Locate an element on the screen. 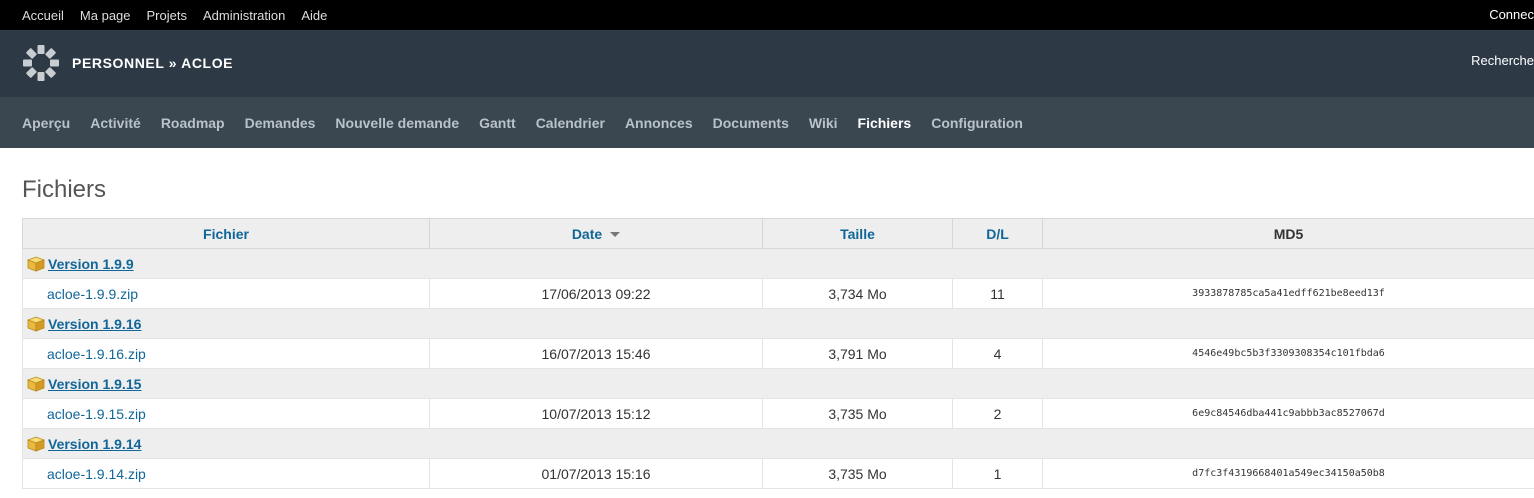 This screenshot has height=498, width=1534. file-name-cell: acloe-1.9.9.zip is located at coordinates (226, 293).